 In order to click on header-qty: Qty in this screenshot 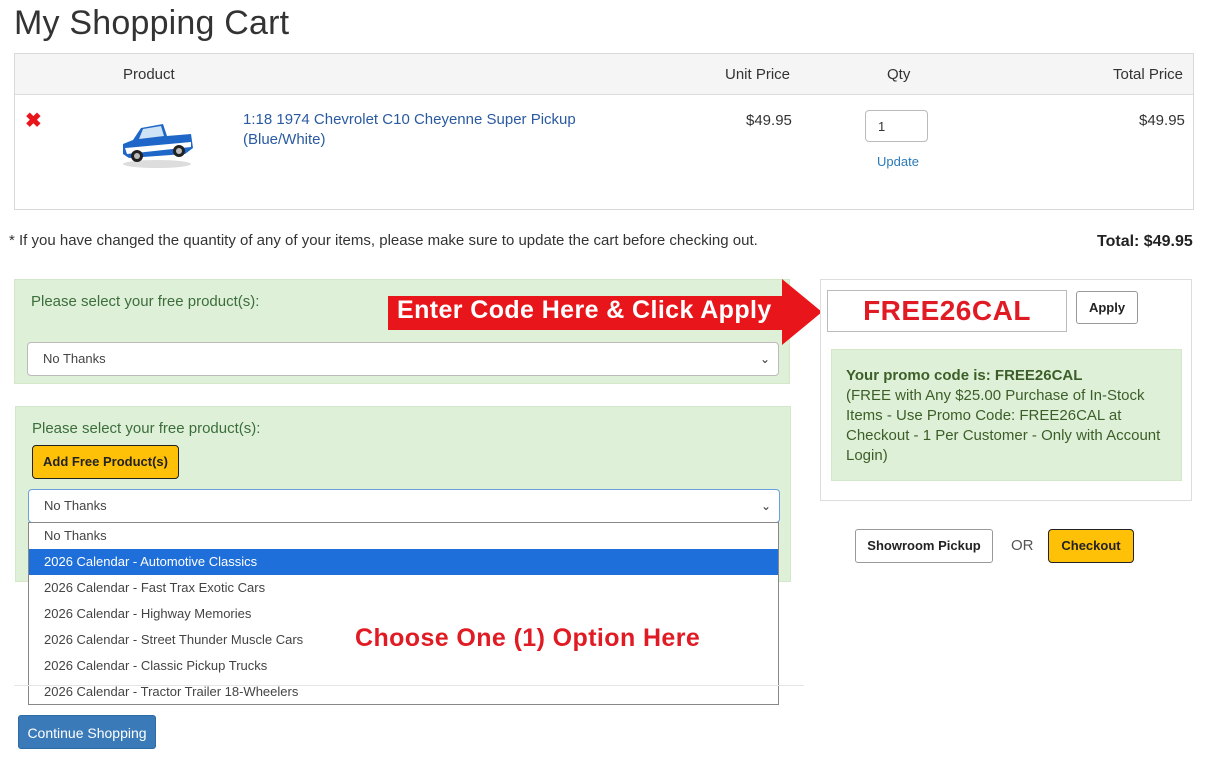, I will do `click(899, 74)`.